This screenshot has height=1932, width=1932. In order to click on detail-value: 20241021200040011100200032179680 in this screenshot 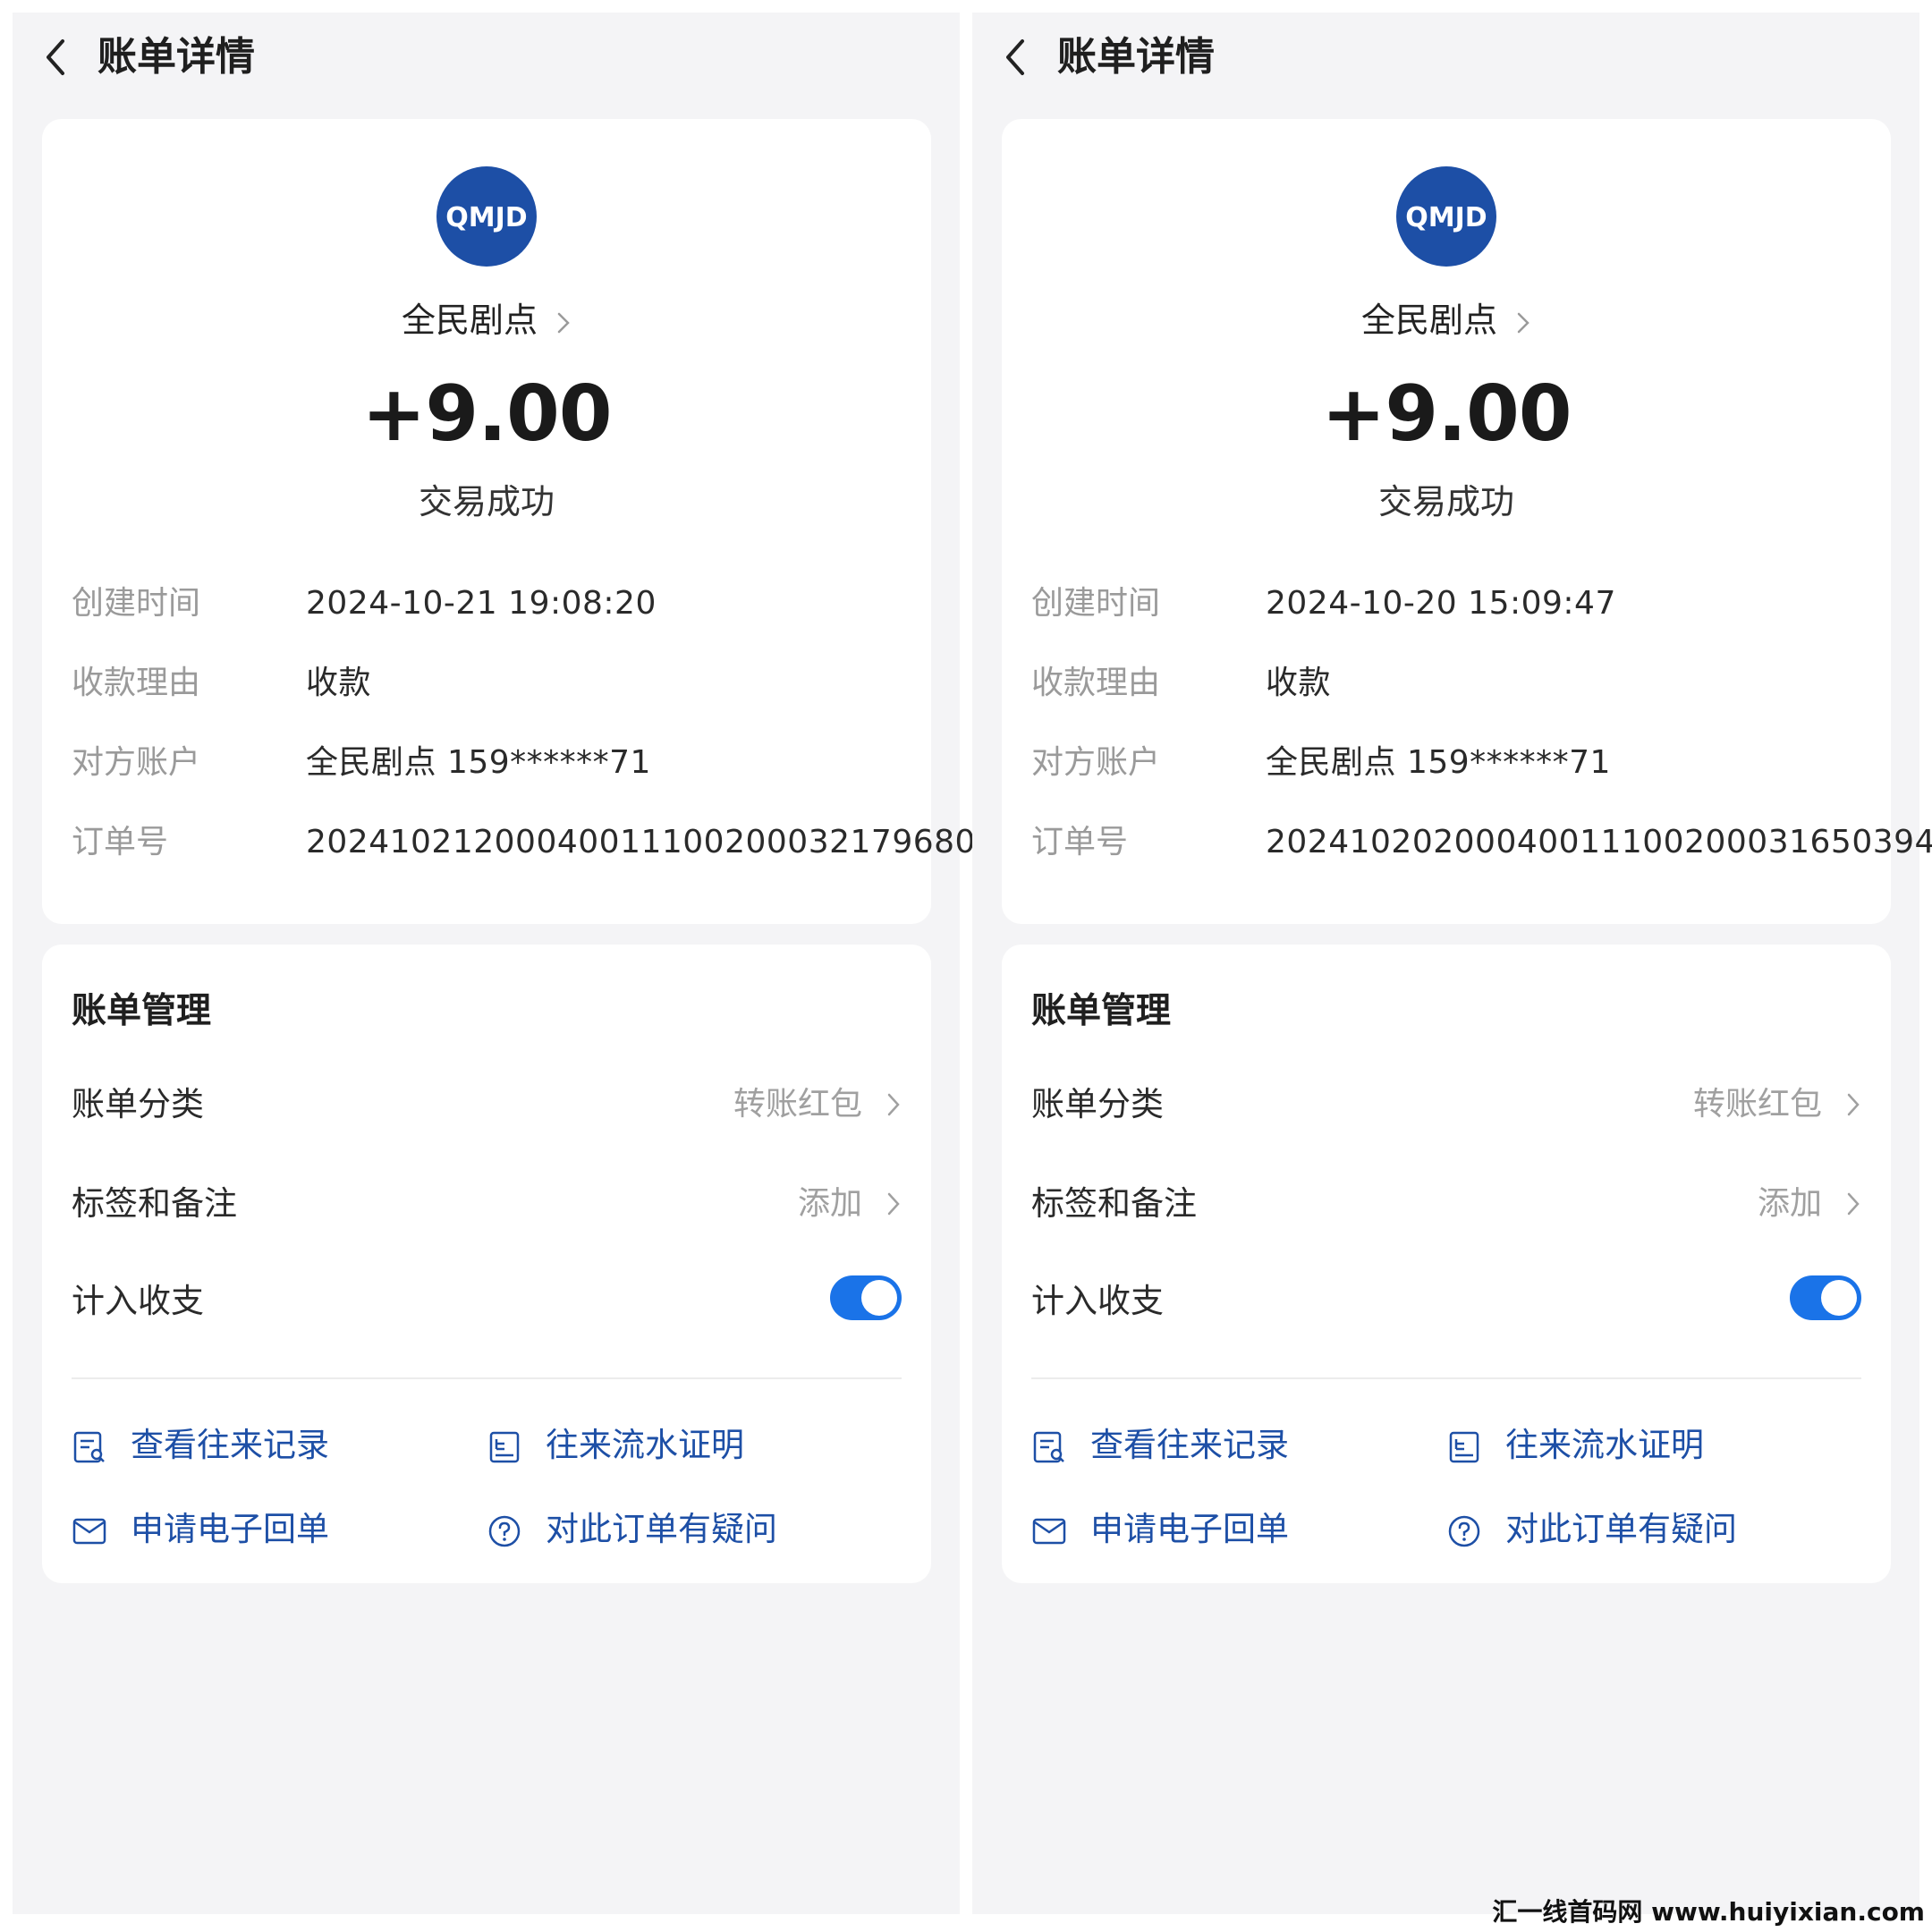, I will do `click(641, 842)`.